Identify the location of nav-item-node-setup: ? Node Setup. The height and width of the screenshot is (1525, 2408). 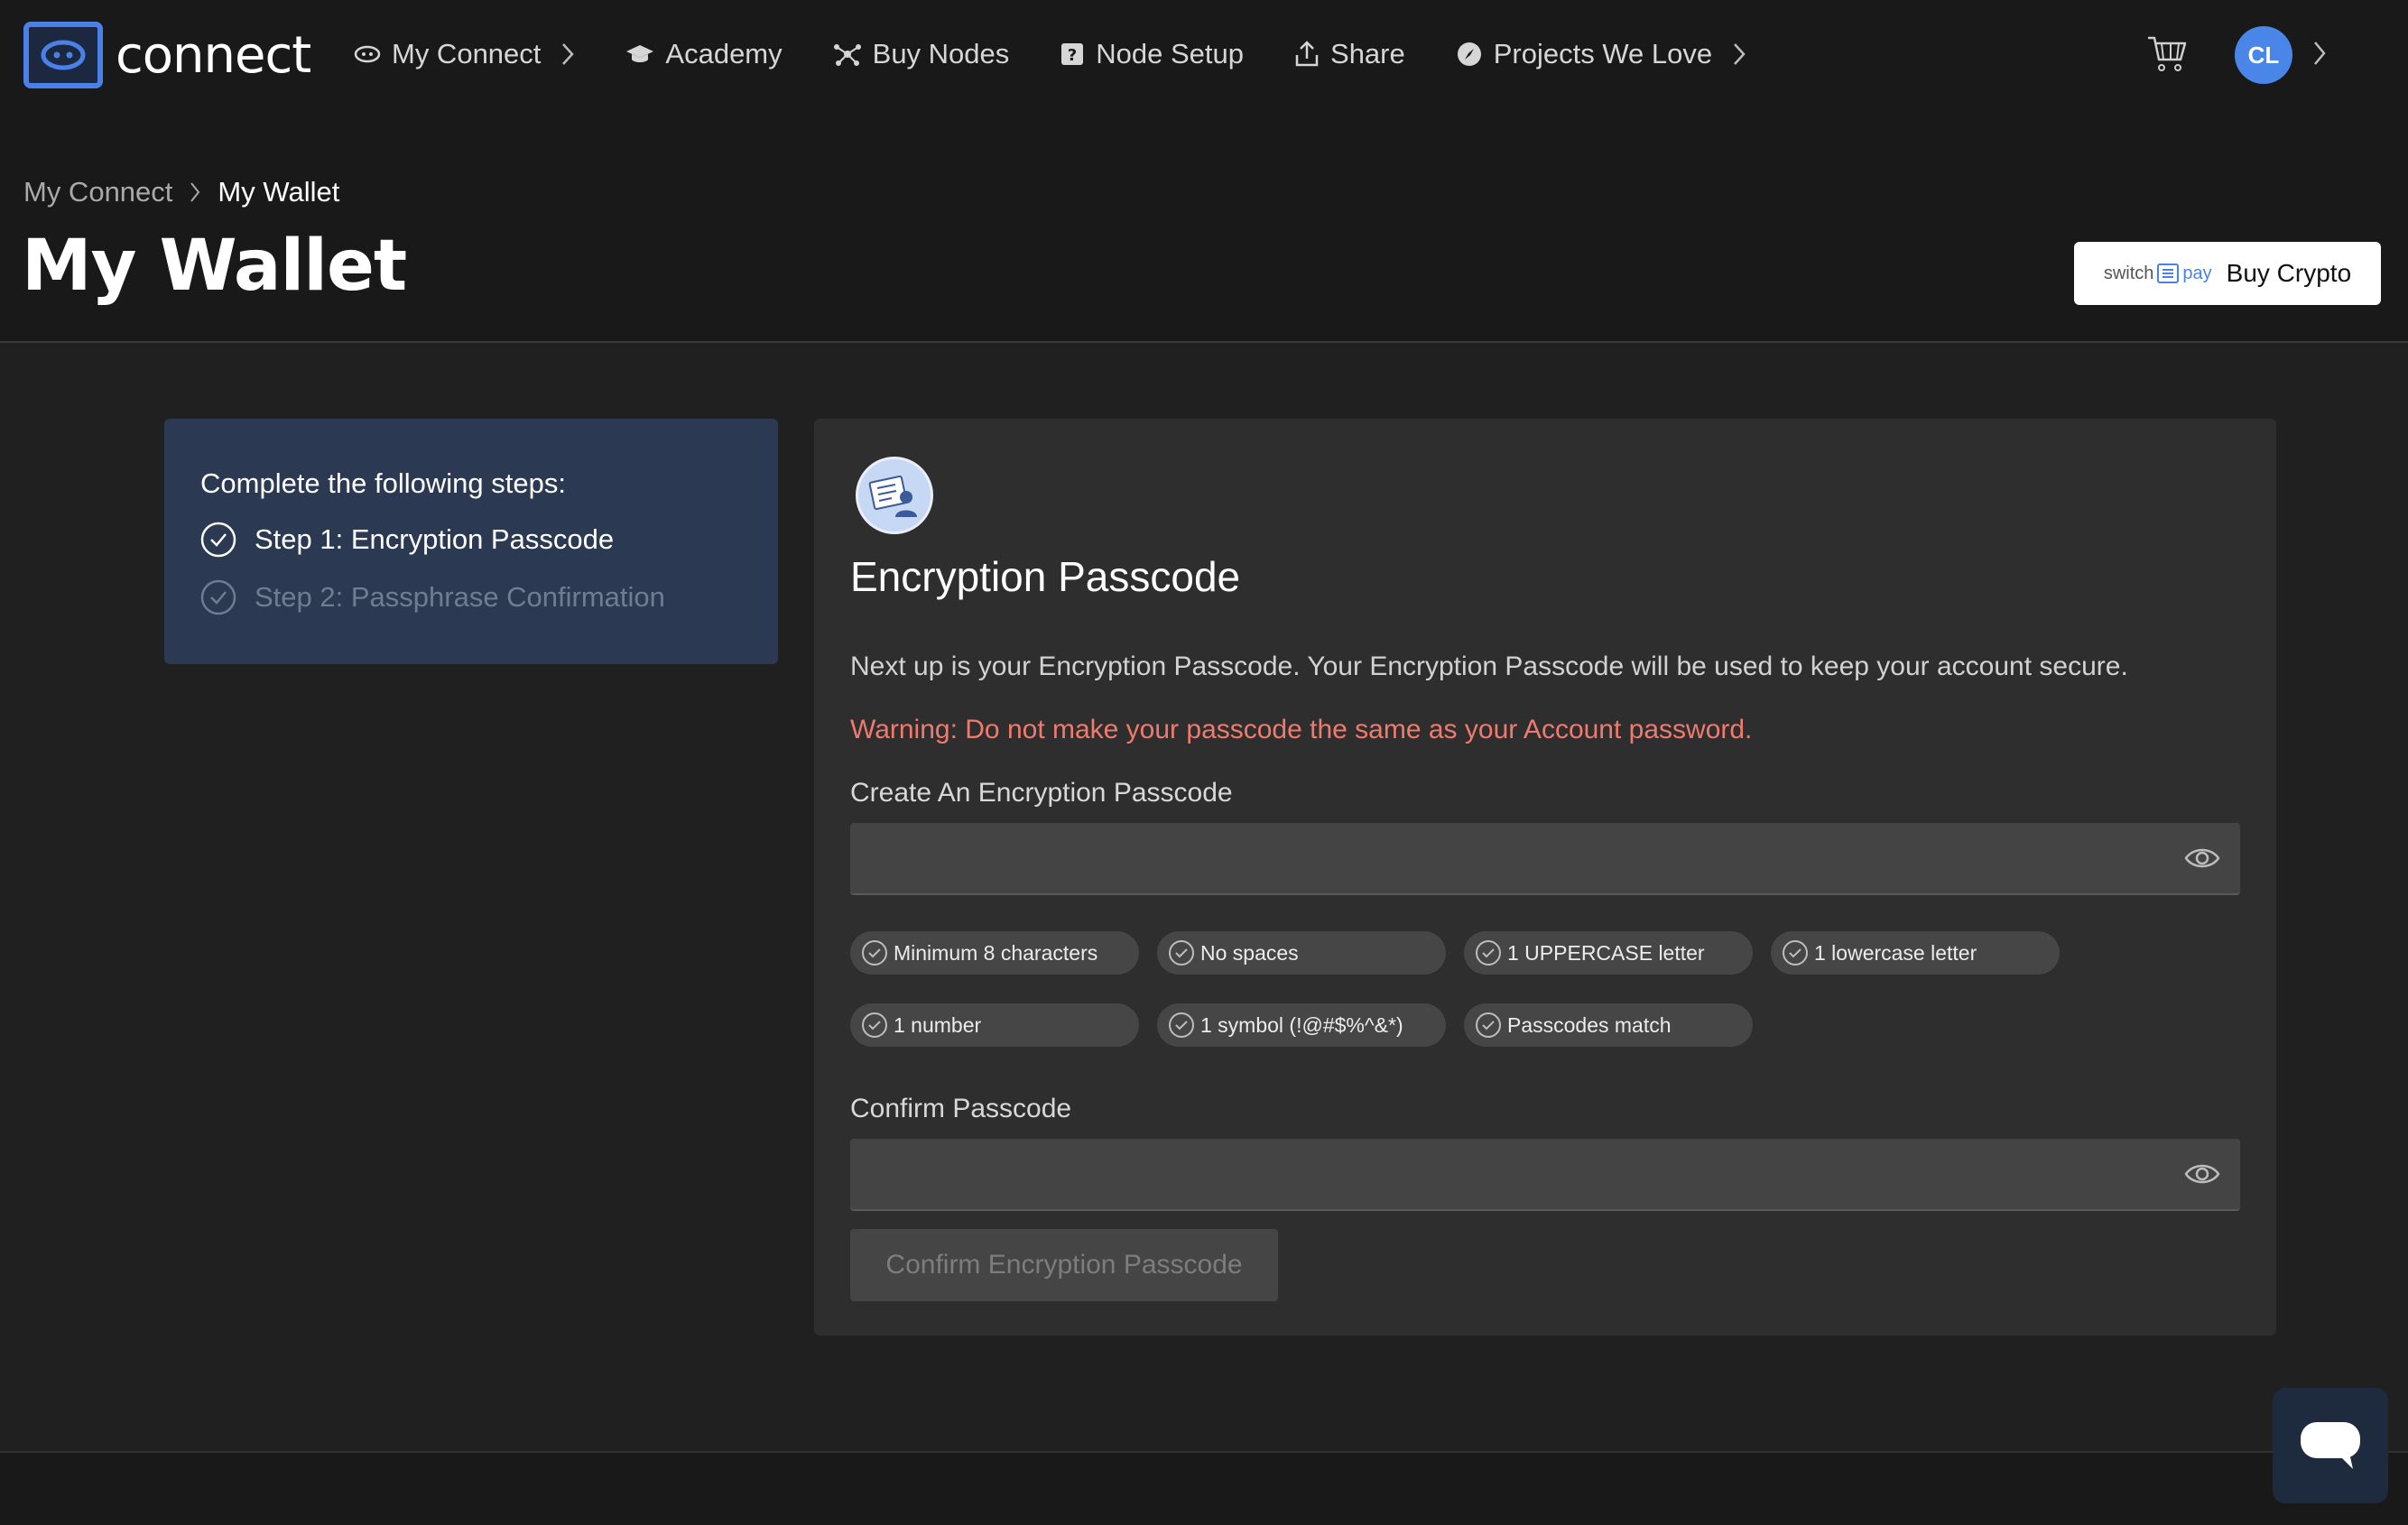
(1152, 54).